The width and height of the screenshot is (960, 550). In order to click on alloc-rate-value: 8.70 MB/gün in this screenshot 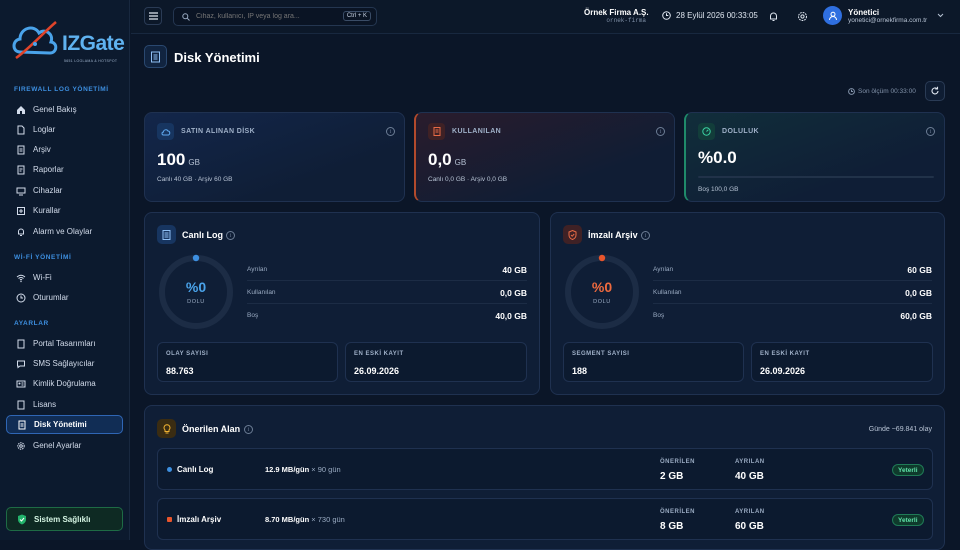, I will do `click(287, 519)`.